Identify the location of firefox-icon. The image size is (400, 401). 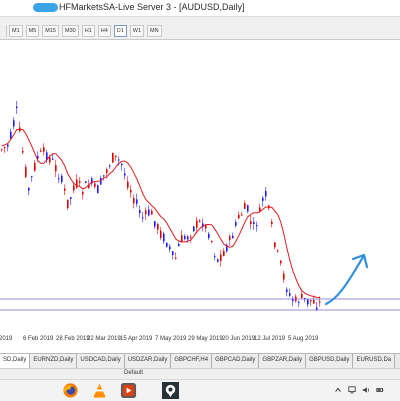
(70, 390).